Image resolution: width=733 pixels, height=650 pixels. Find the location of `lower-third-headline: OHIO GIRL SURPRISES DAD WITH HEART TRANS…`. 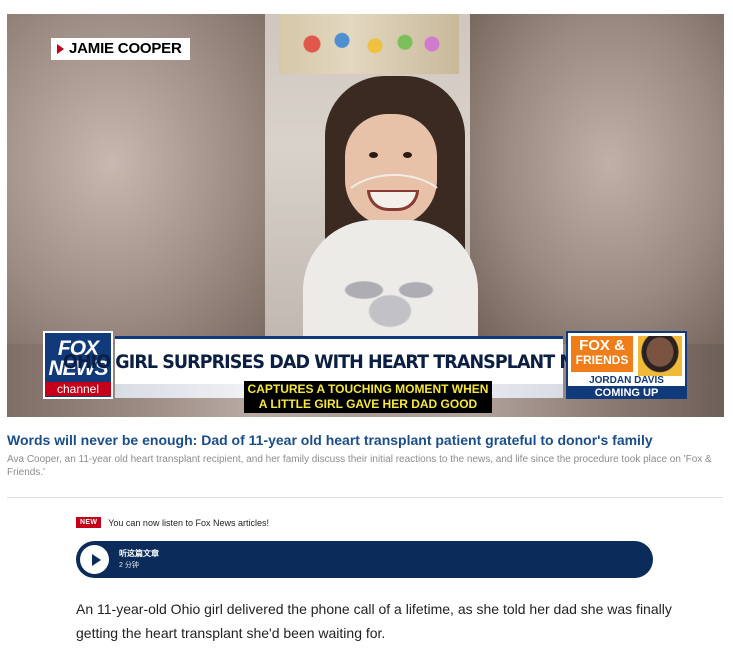

lower-third-headline: OHIO GIRL SURPRISES DAD WITH HEART TRANS… is located at coordinates (339, 360).